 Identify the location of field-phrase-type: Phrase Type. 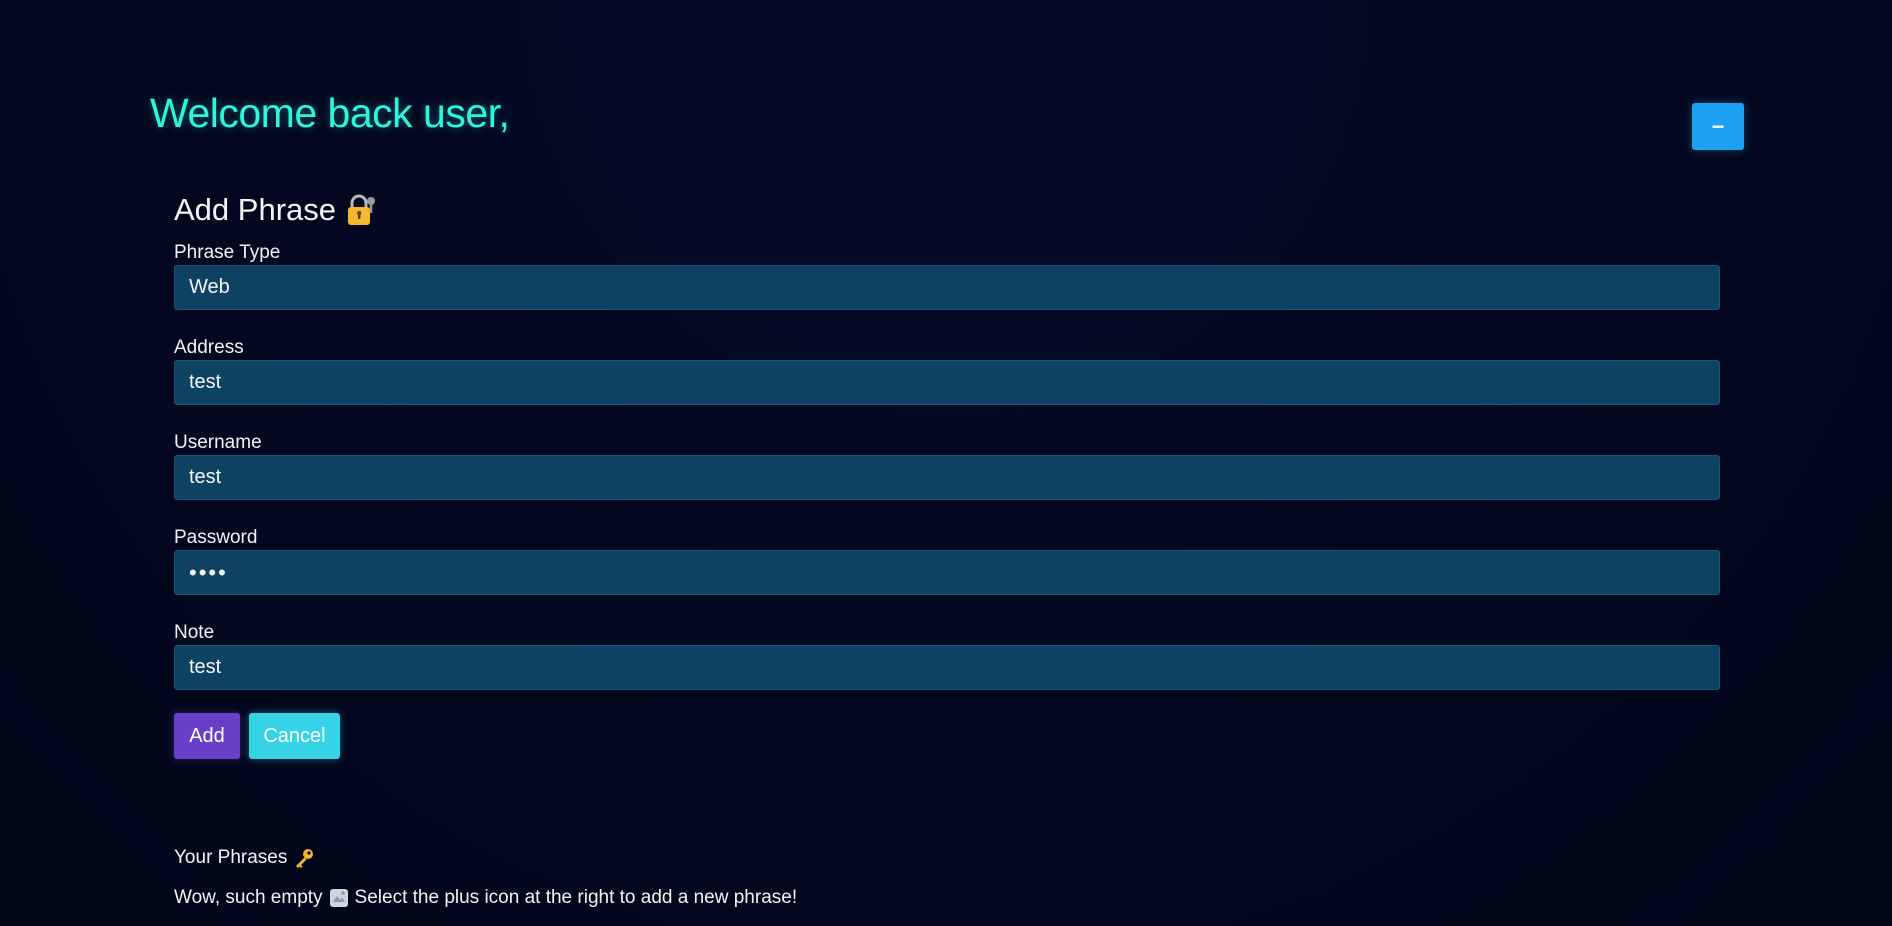
(947, 275).